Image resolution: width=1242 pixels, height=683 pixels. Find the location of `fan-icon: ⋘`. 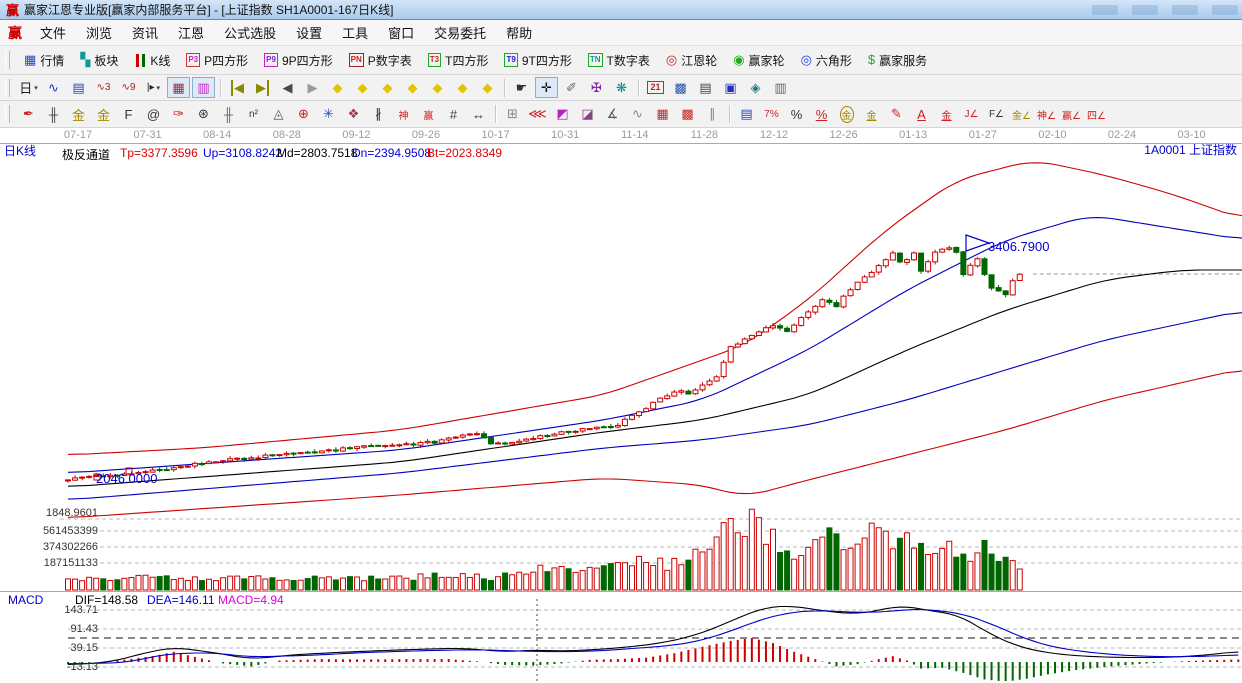

fan-icon: ⋘ is located at coordinates (537, 114).